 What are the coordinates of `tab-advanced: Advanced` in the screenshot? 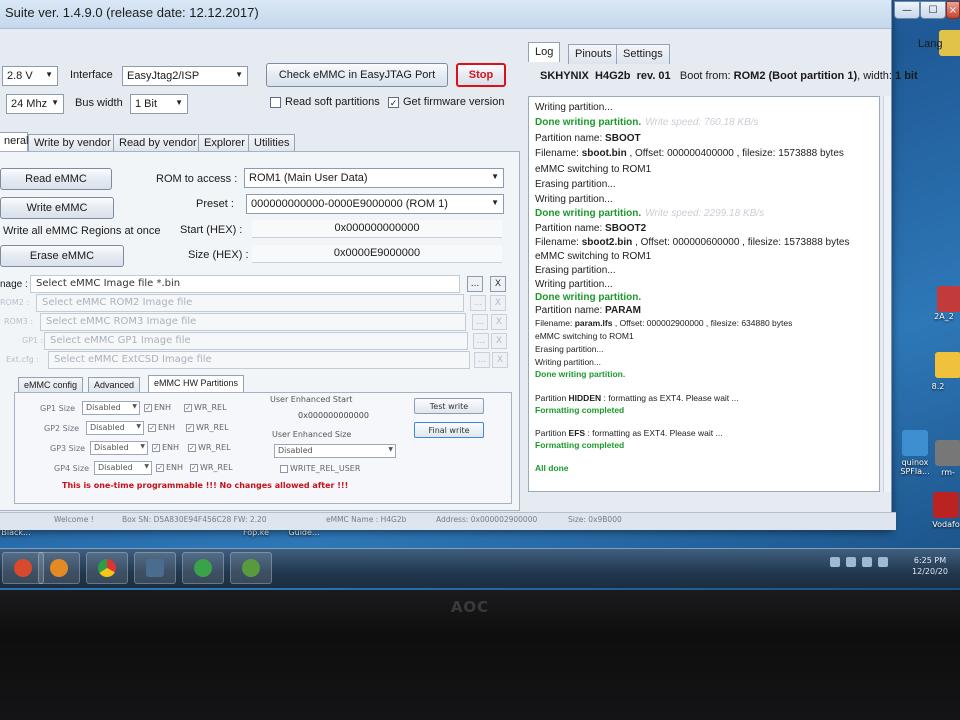 It's located at (114, 385).